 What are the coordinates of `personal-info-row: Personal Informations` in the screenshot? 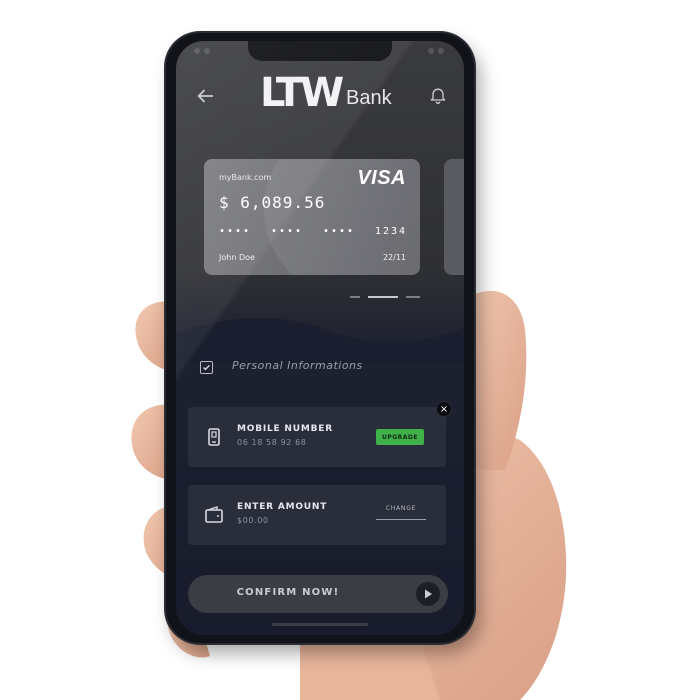 It's located at (320, 369).